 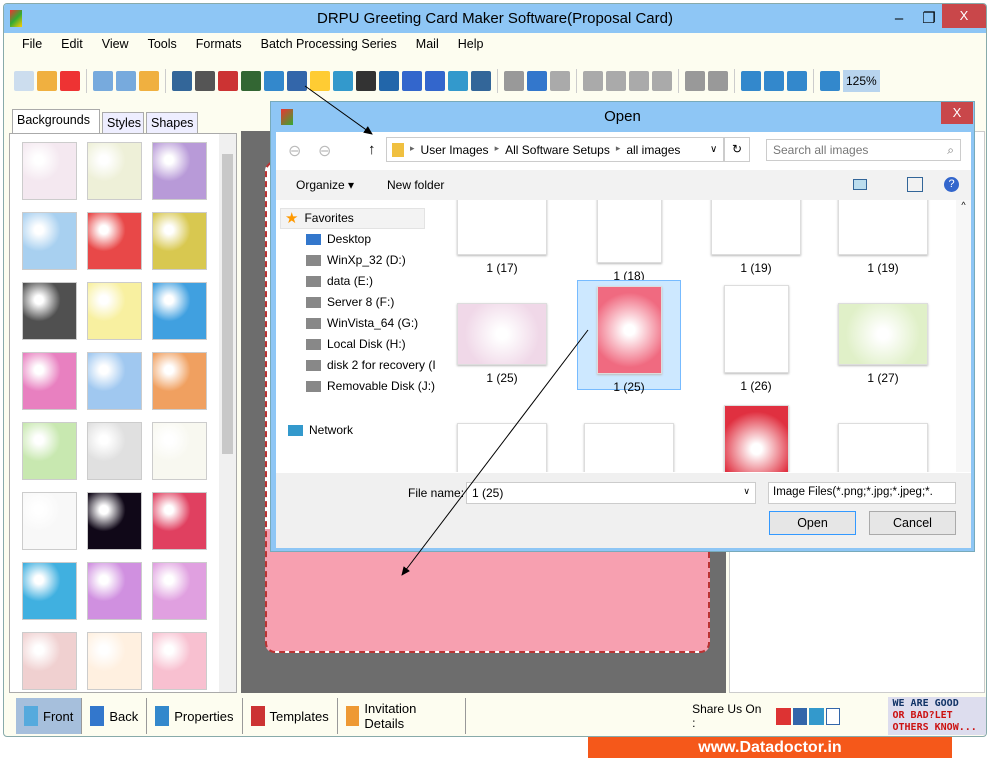 I want to click on minimize-button: –, so click(x=899, y=18).